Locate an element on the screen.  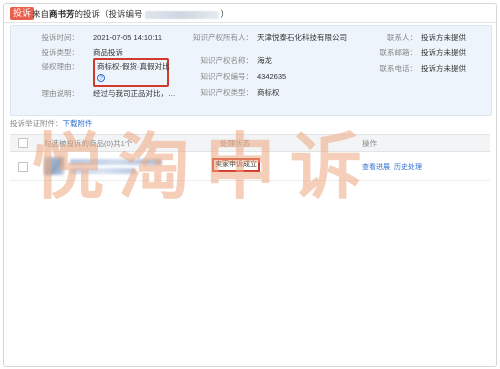
ip-name-label: 知识产权名称： is located at coordinates (227, 60).